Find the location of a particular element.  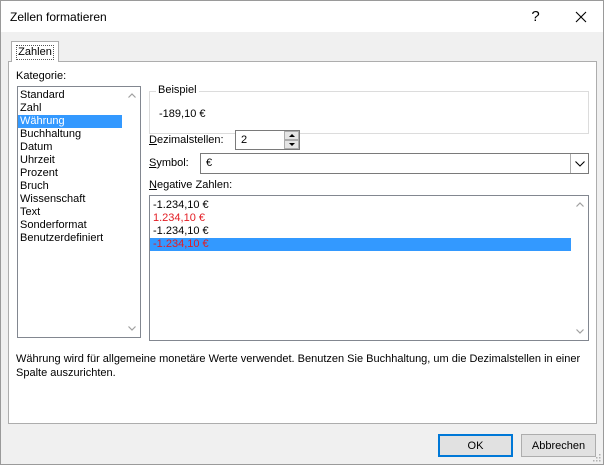

symbol-label: Symbol: is located at coordinates (169, 163).